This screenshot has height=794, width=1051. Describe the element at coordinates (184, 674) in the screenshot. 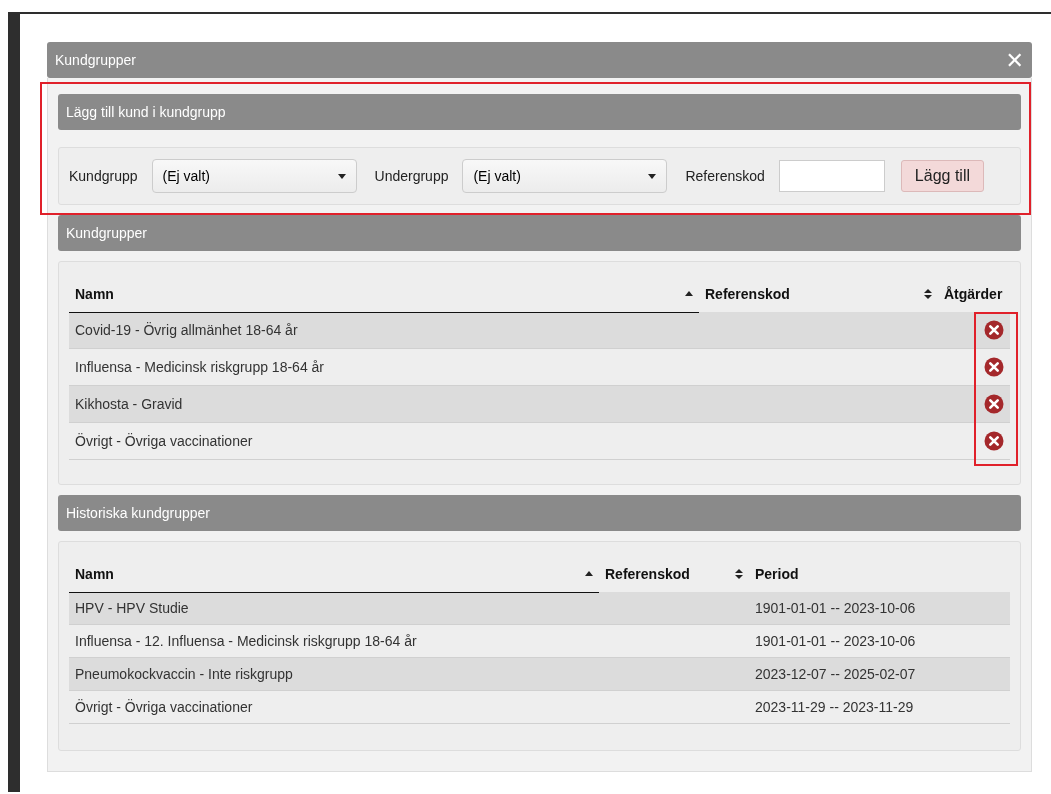

I see `table-cell-text: Pneumokockvaccin - Inte riskgrupp` at that location.